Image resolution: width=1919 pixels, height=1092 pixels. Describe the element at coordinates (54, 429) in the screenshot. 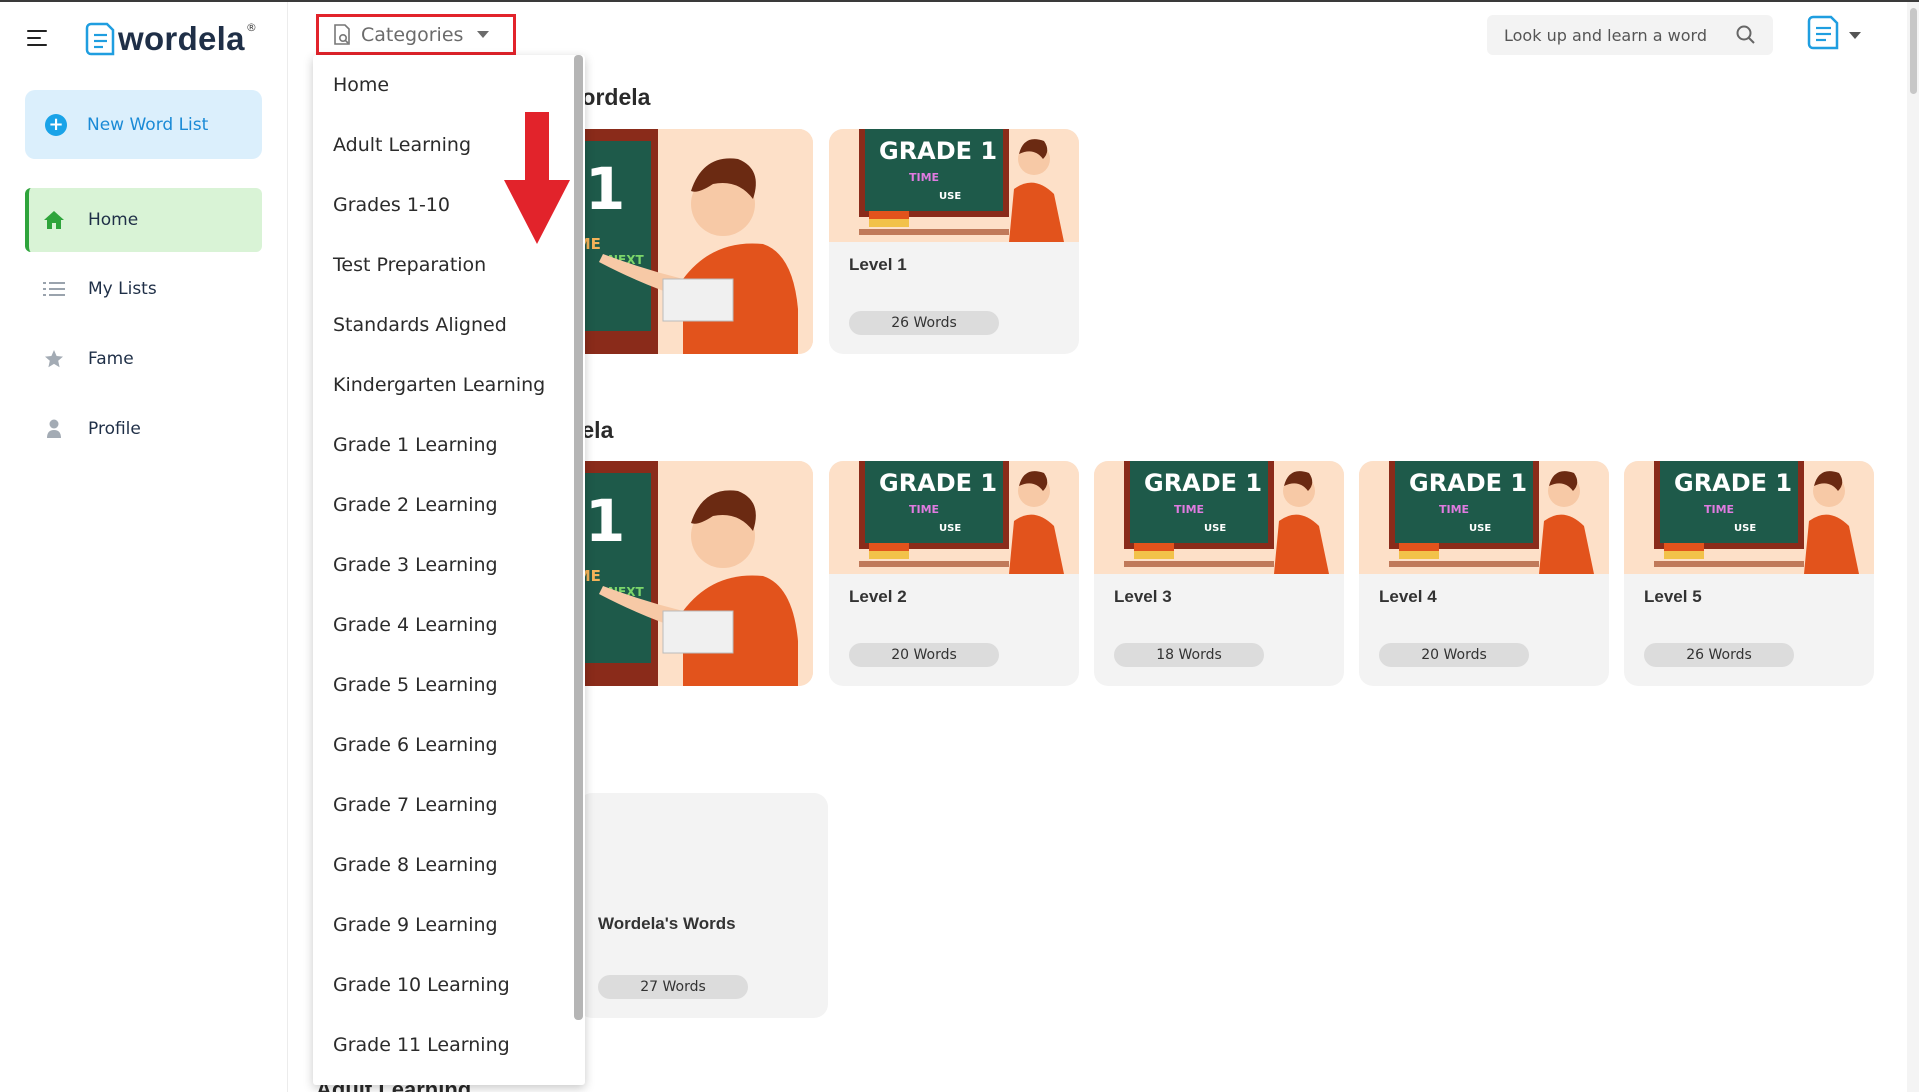

I see `person-icon` at that location.